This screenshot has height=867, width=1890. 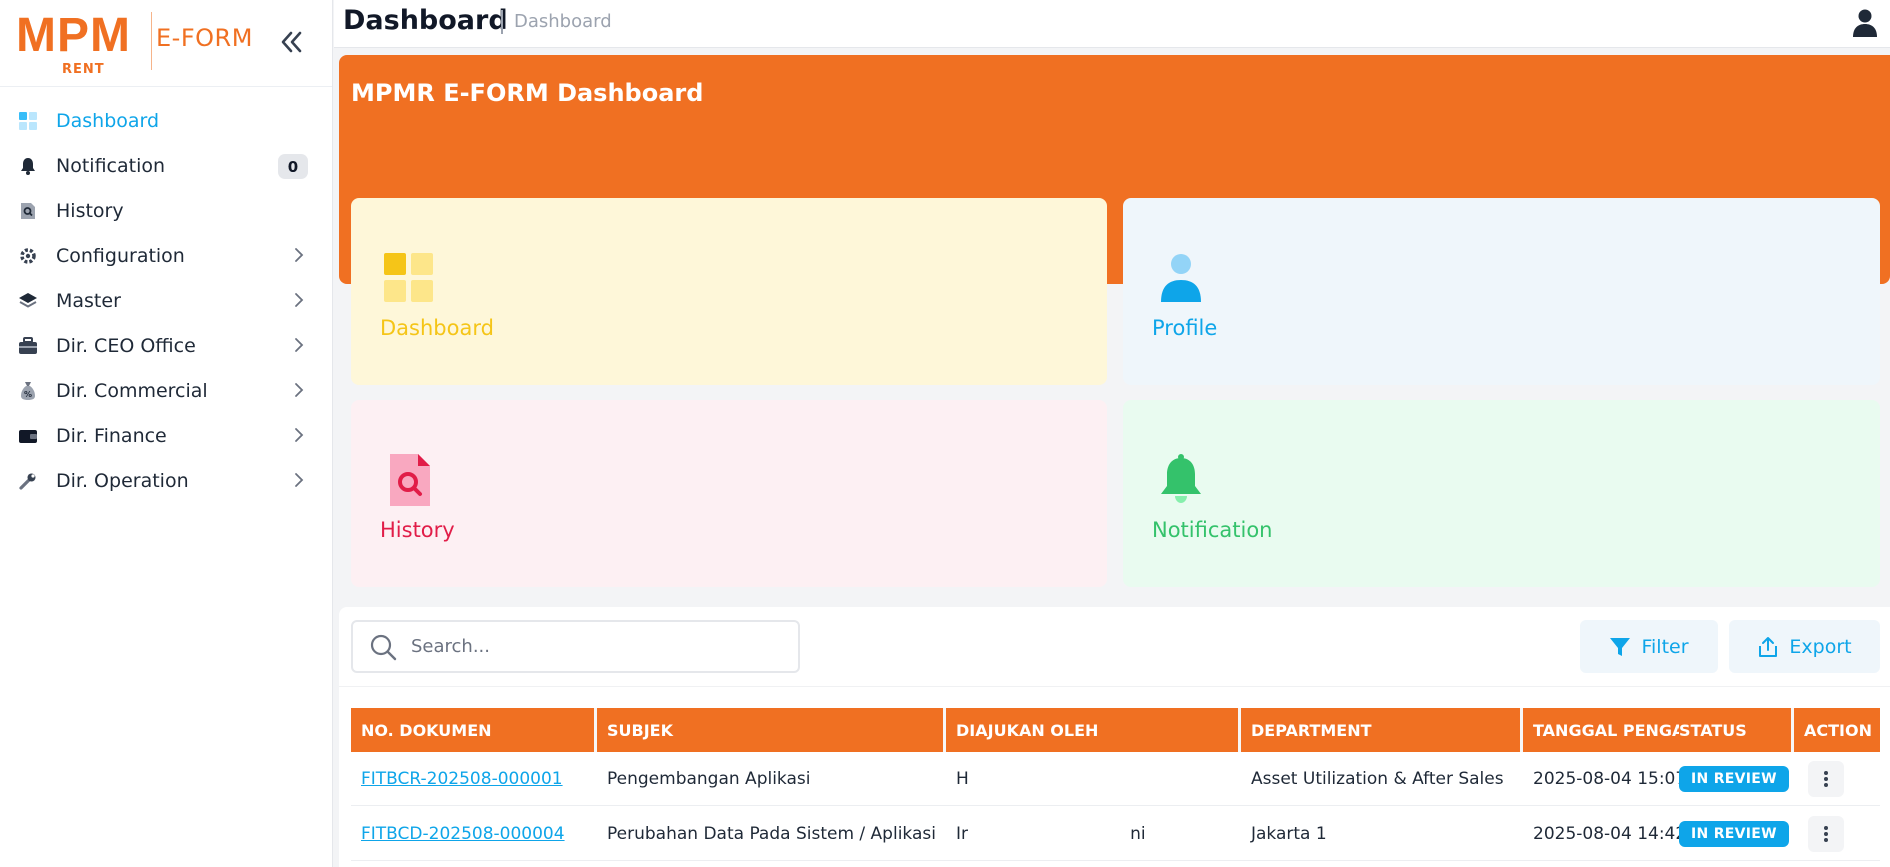 What do you see at coordinates (90, 210) in the screenshot?
I see `sidebar-item-label: History` at bounding box center [90, 210].